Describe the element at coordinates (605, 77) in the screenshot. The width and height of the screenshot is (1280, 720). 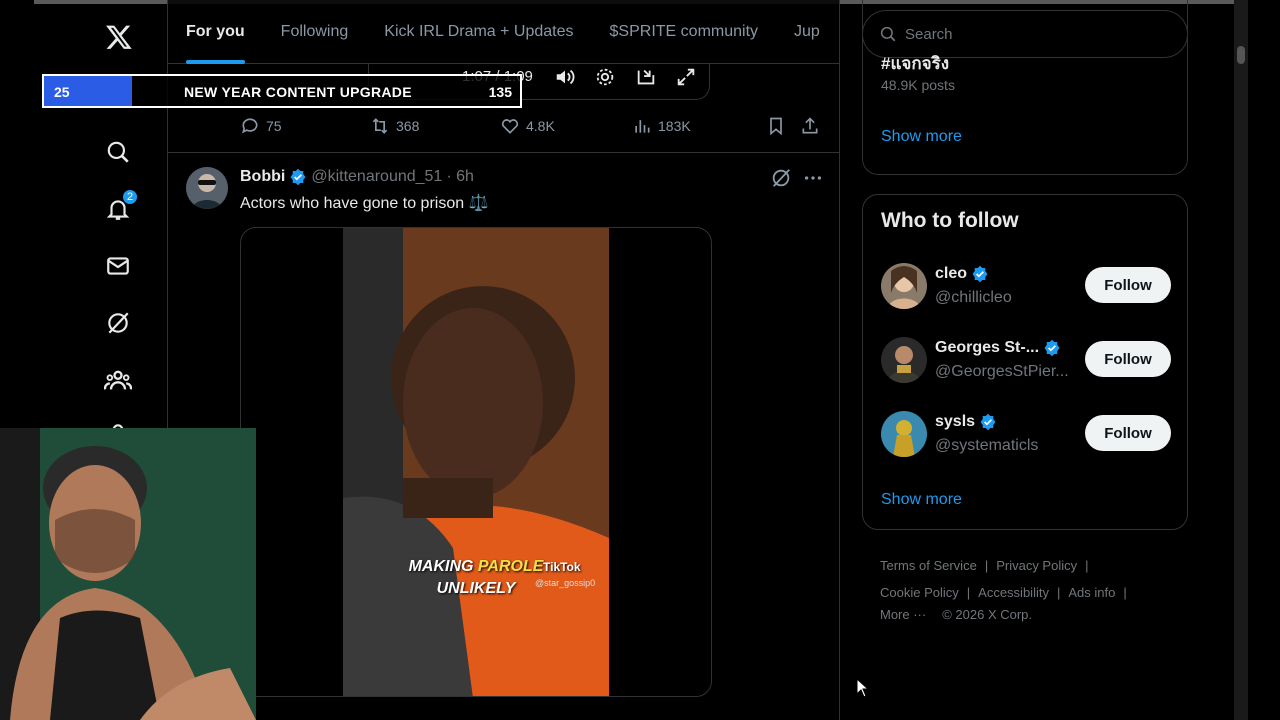
I see `settings-gear-icon` at that location.